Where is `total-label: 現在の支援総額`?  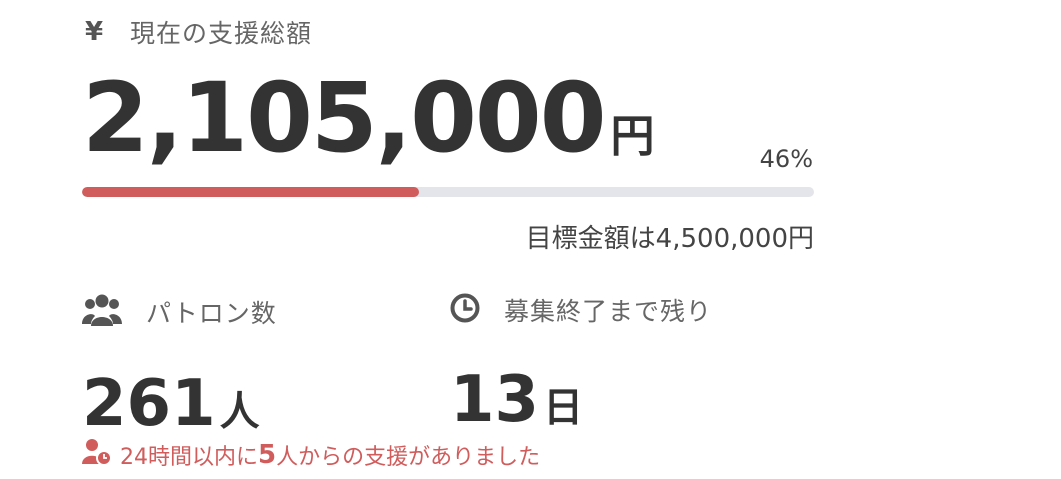 total-label: 現在の支援総額 is located at coordinates (221, 33).